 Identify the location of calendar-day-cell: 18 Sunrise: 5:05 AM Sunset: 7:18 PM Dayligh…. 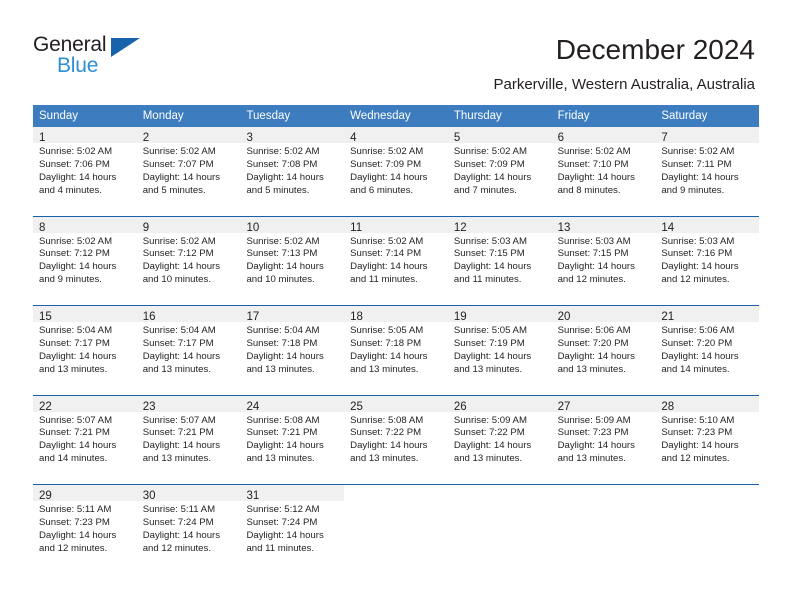
(396, 350).